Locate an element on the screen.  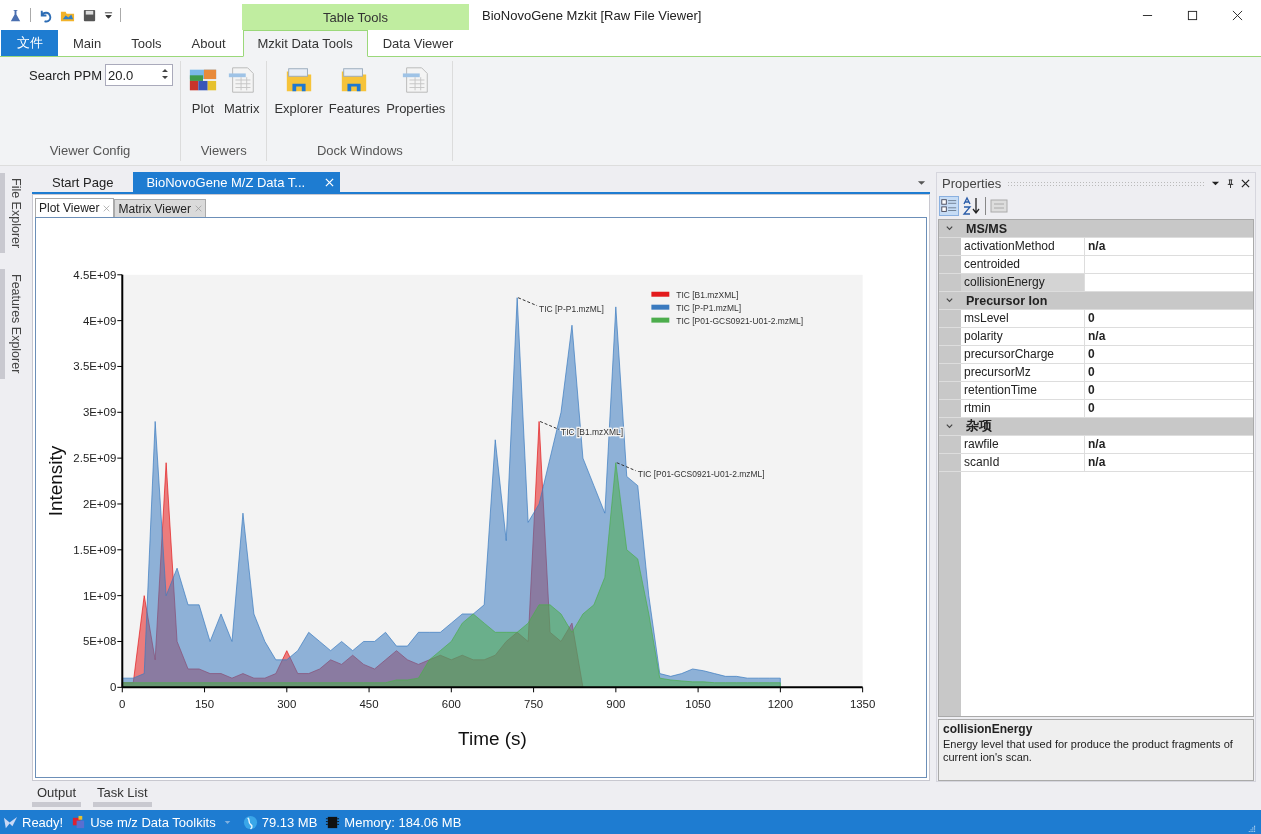
spin-arrows-icon is located at coordinates (165, 73).